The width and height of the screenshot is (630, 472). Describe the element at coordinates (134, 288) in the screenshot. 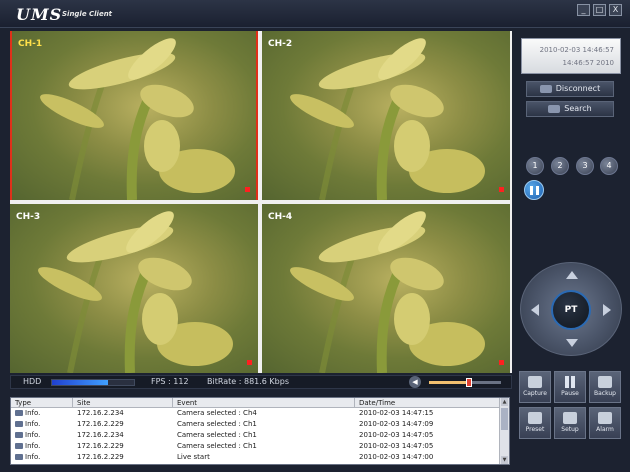

I see `channel-view-3: CH-3` at that location.